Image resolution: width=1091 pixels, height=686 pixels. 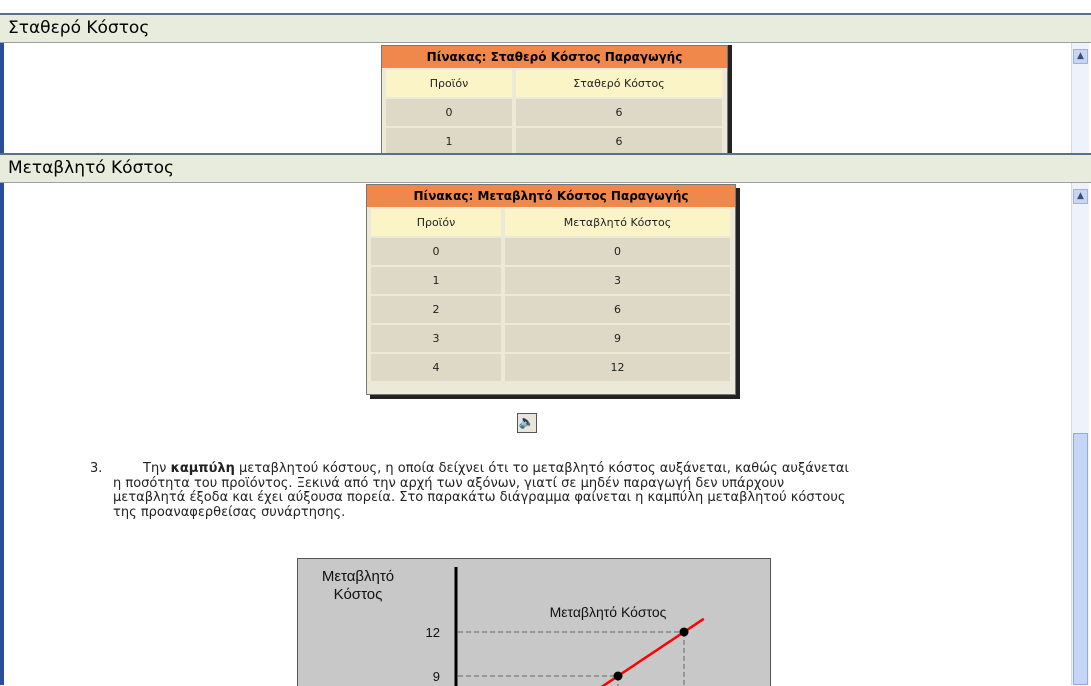 What do you see at coordinates (436, 367) in the screenshot?
I see `table-cell: 4` at bounding box center [436, 367].